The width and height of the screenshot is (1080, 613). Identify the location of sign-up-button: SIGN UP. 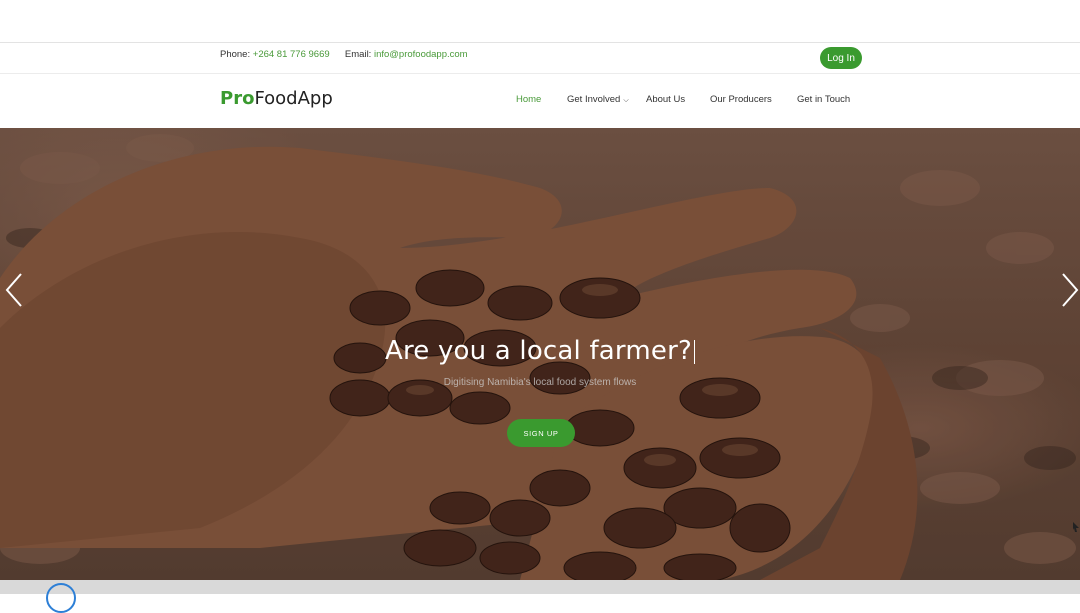
(541, 433).